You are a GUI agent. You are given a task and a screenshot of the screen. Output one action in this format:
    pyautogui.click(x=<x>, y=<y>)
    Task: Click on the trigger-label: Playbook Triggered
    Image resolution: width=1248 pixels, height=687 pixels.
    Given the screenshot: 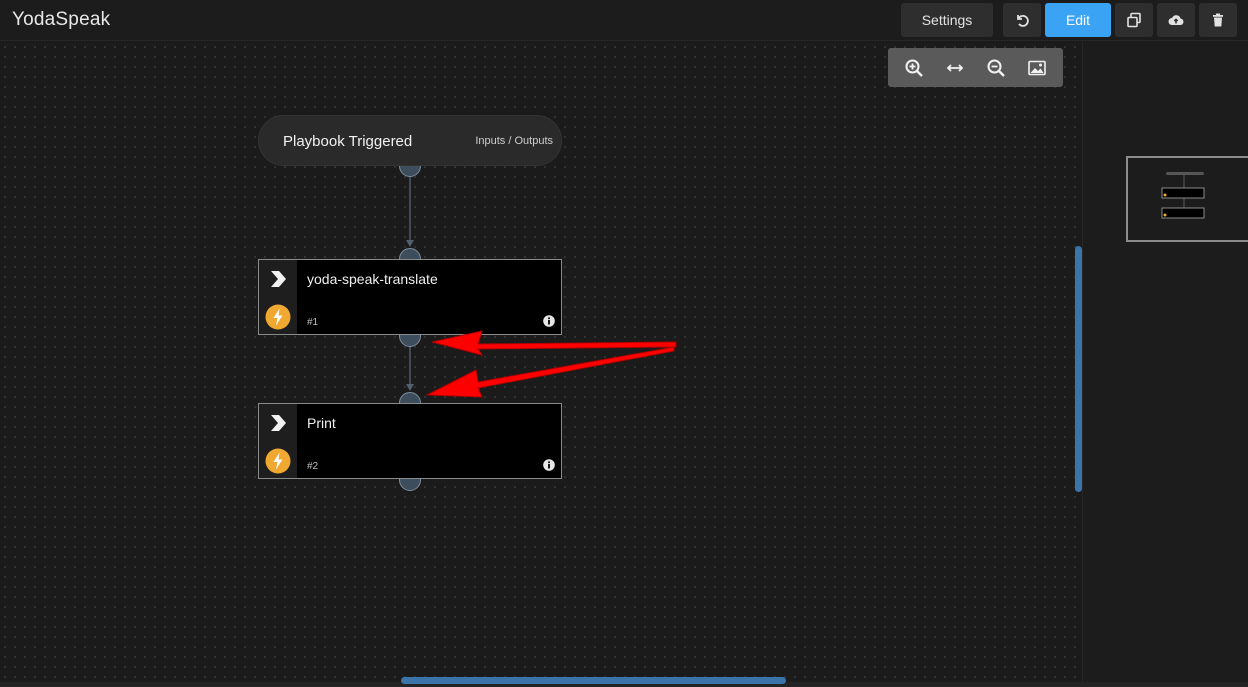 What is the action you would take?
    pyautogui.click(x=348, y=141)
    